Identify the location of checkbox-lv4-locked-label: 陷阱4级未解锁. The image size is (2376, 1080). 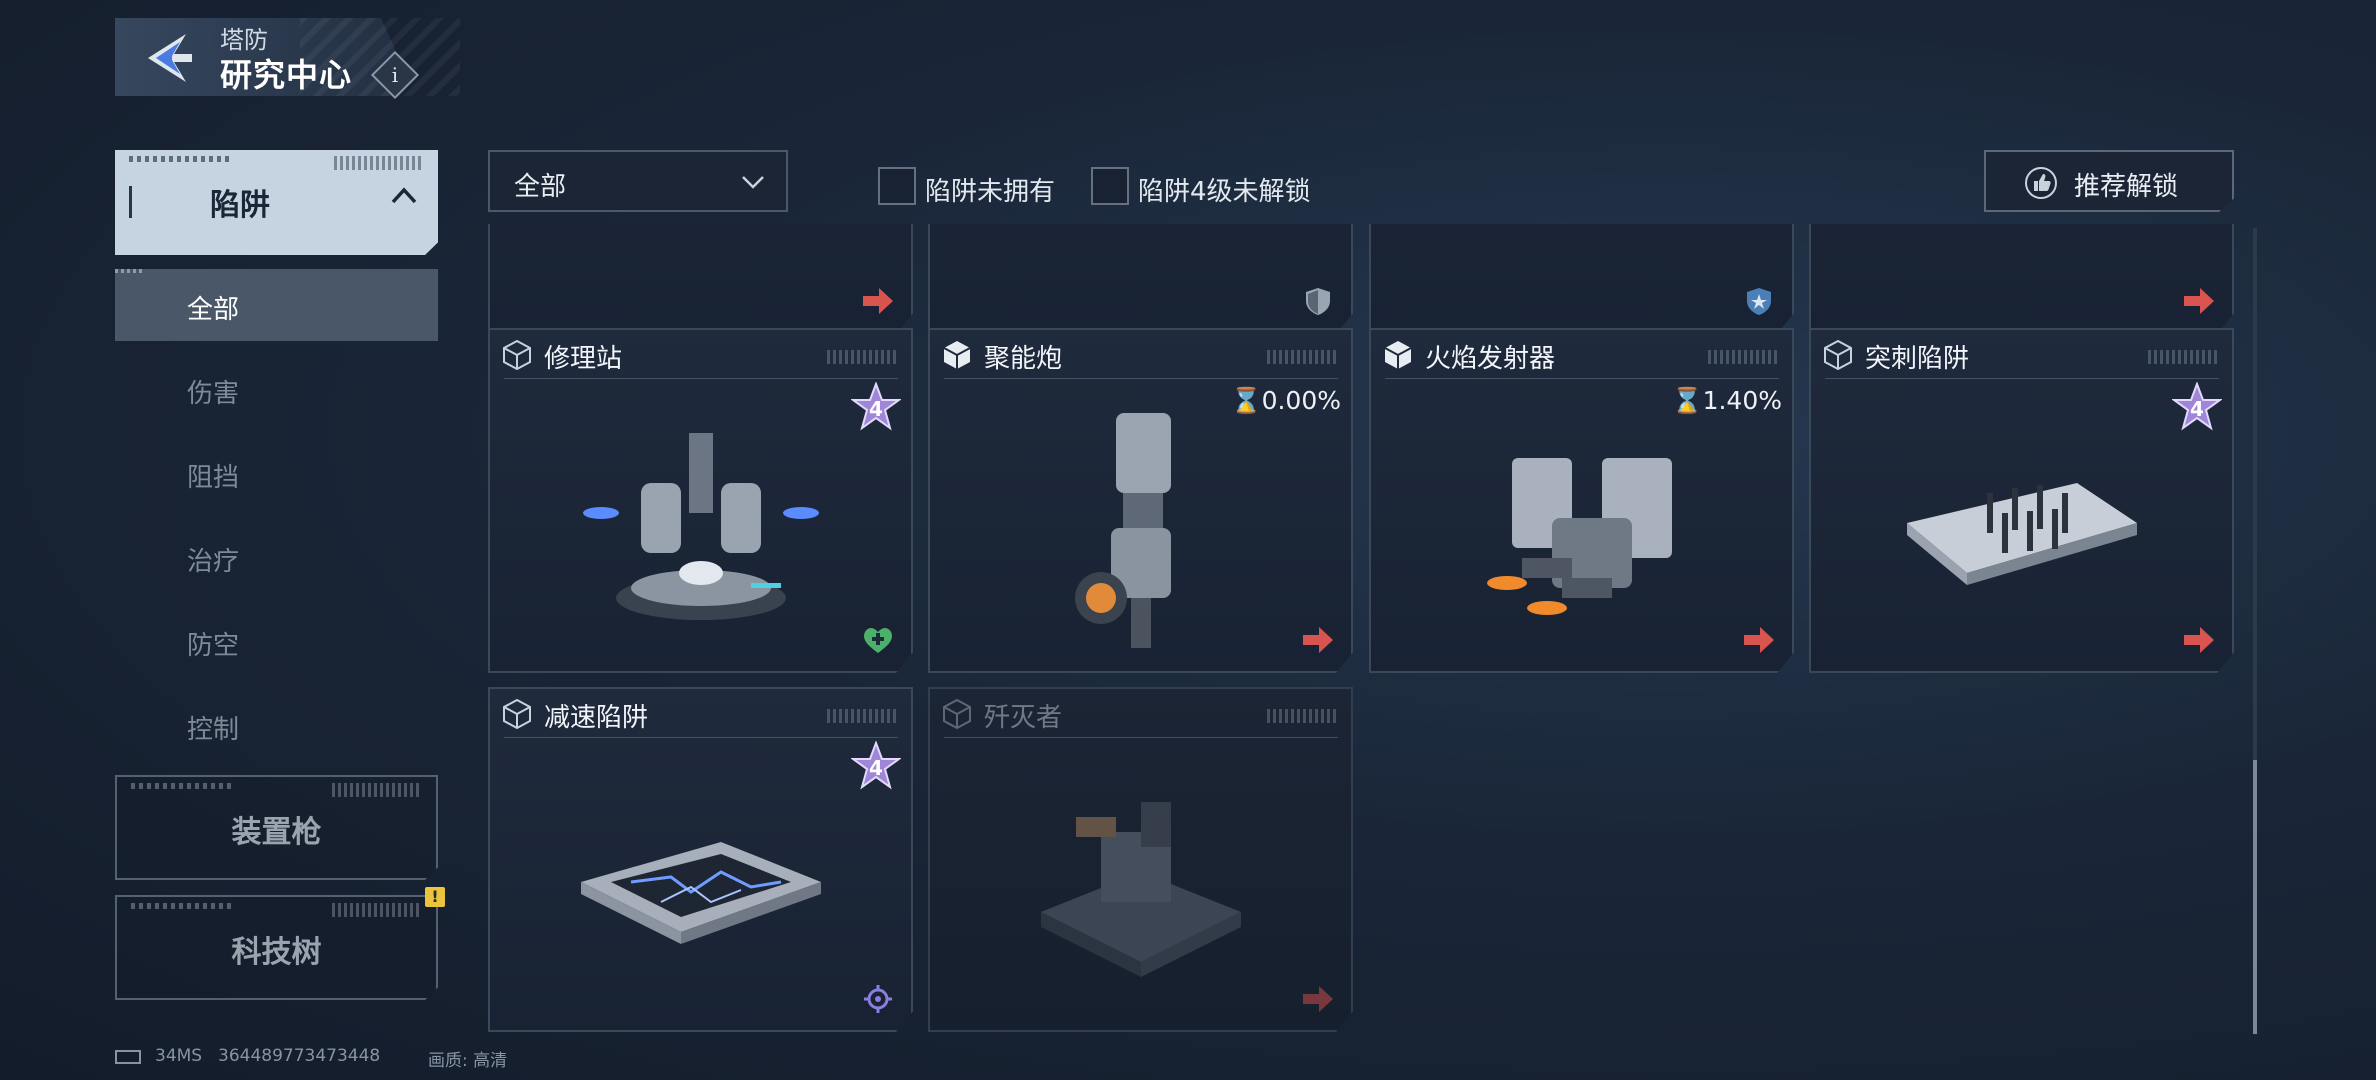
(1224, 192).